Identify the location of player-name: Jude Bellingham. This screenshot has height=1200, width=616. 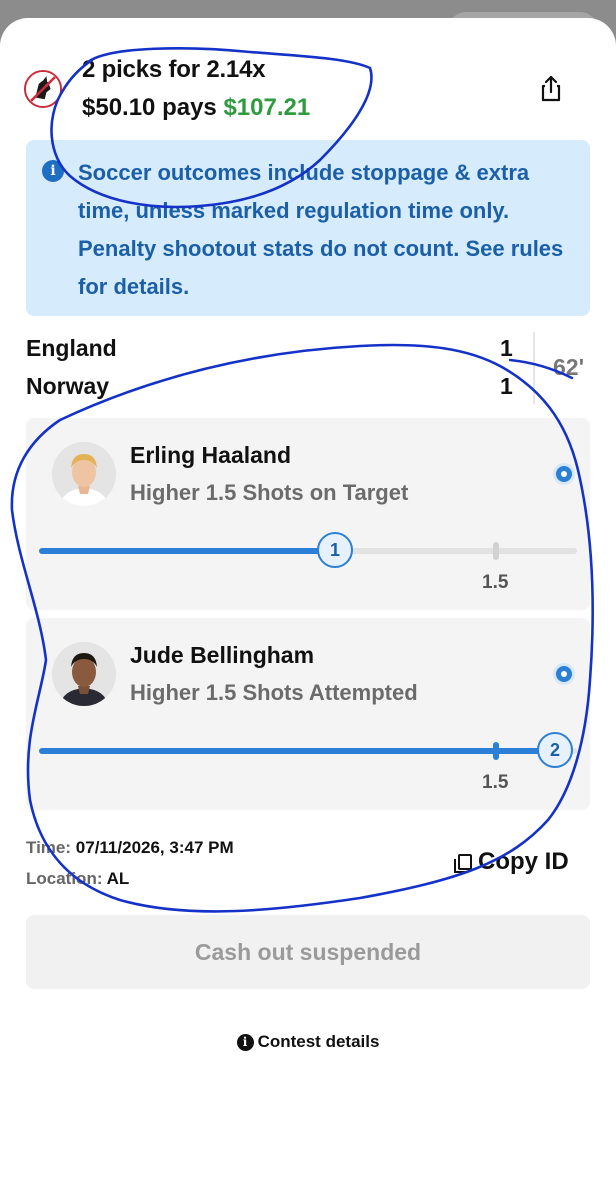
(222, 655).